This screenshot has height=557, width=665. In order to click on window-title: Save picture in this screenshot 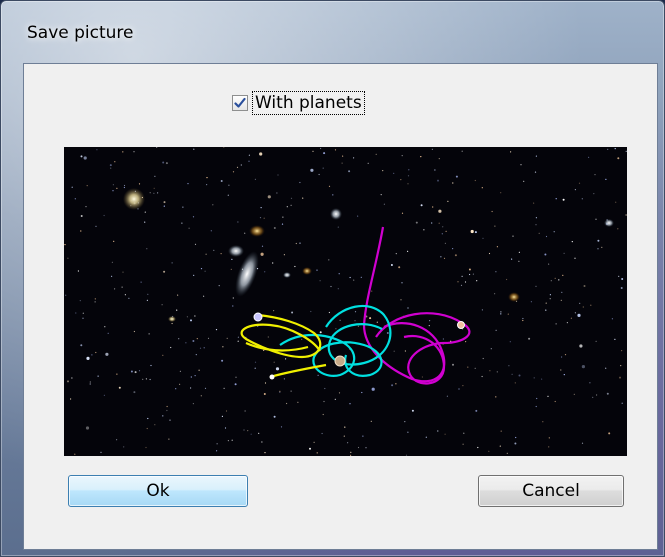, I will do `click(80, 33)`.